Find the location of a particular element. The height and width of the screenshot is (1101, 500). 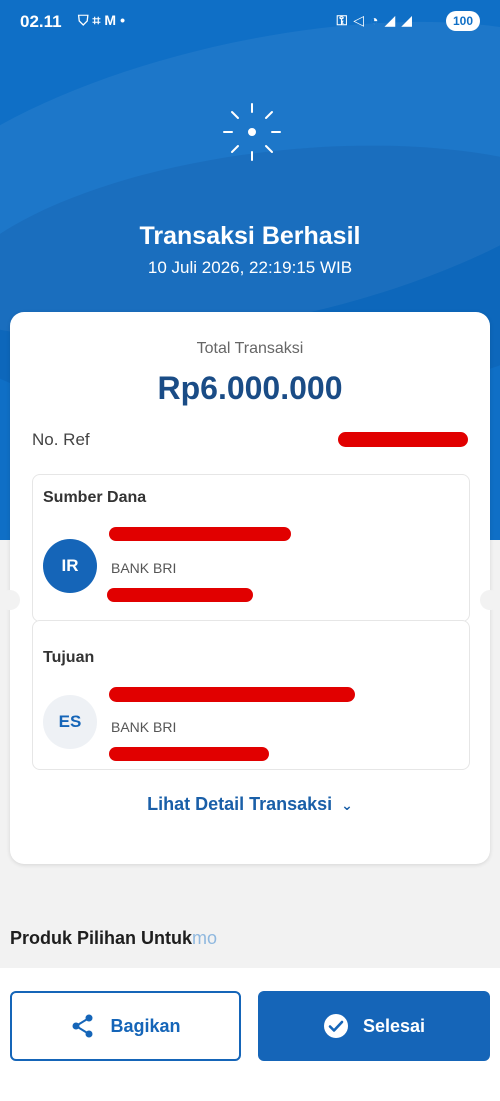

success-sparkle-icon is located at coordinates (252, 132).